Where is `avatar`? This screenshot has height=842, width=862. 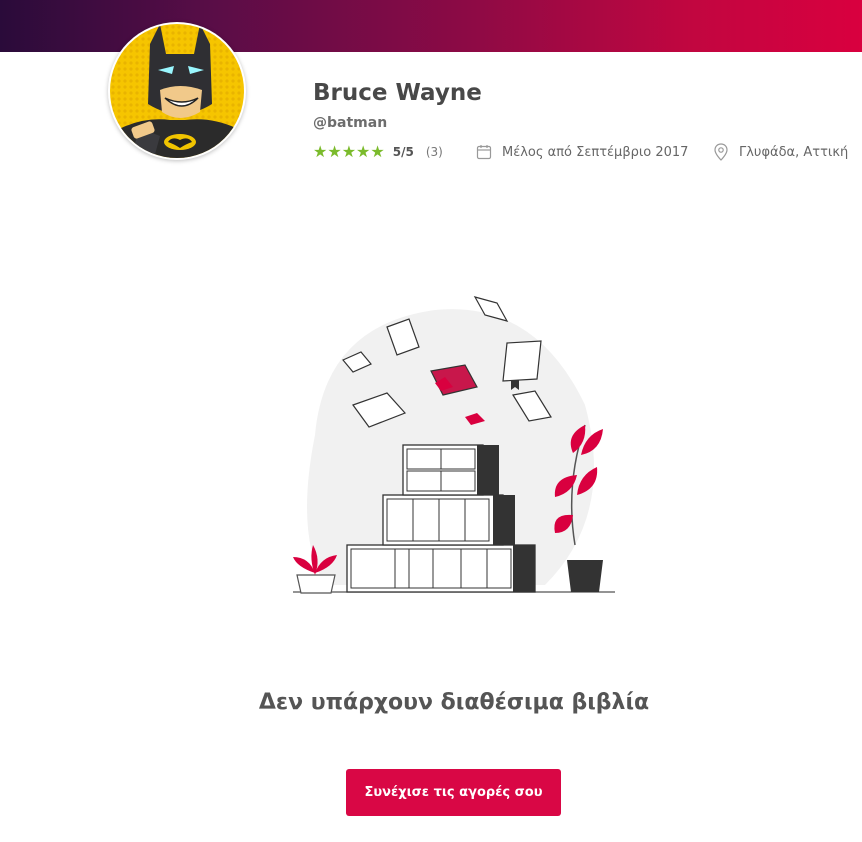 avatar is located at coordinates (177, 91).